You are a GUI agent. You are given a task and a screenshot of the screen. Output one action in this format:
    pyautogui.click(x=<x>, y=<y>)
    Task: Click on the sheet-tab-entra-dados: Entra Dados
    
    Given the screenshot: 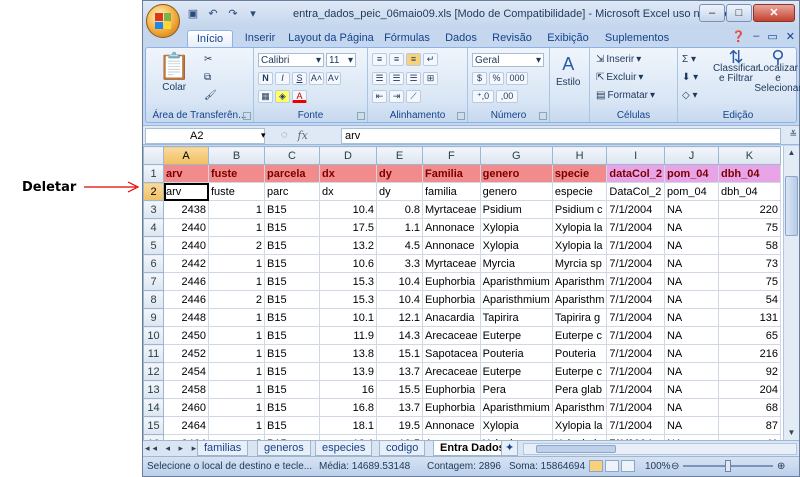 What is the action you would take?
    pyautogui.click(x=472, y=448)
    